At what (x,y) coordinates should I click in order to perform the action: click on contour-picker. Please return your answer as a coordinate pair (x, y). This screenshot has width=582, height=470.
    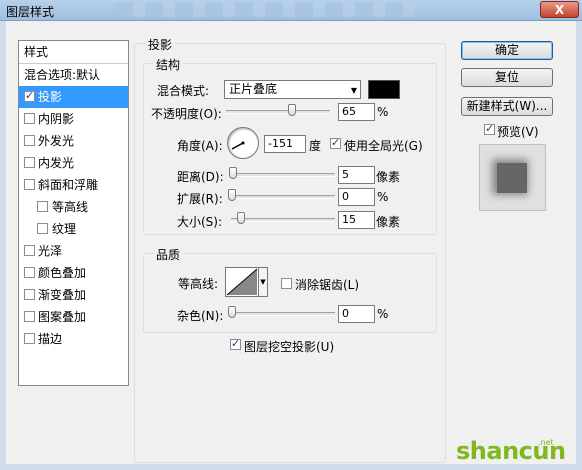
    Looking at the image, I should click on (242, 282).